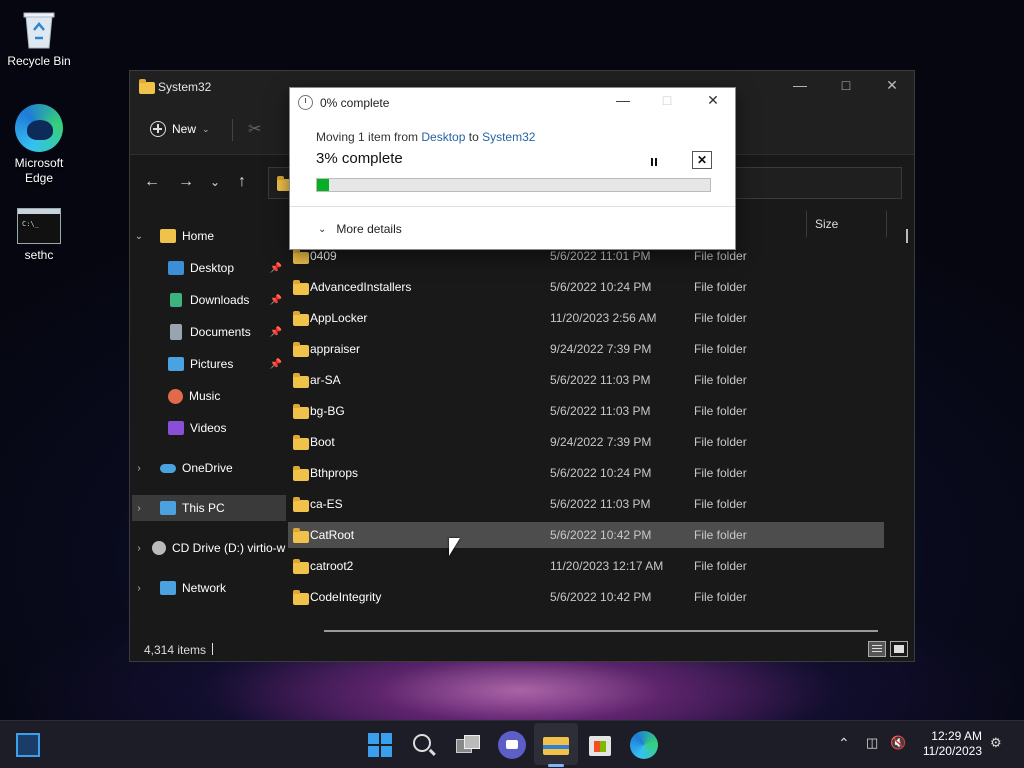 This screenshot has height=768, width=1024. I want to click on window-title: System32, so click(185, 87).